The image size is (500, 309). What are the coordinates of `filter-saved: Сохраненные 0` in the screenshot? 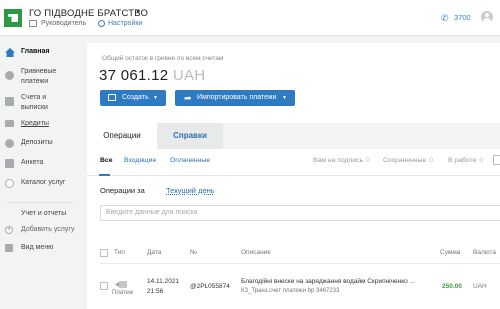 It's located at (408, 160).